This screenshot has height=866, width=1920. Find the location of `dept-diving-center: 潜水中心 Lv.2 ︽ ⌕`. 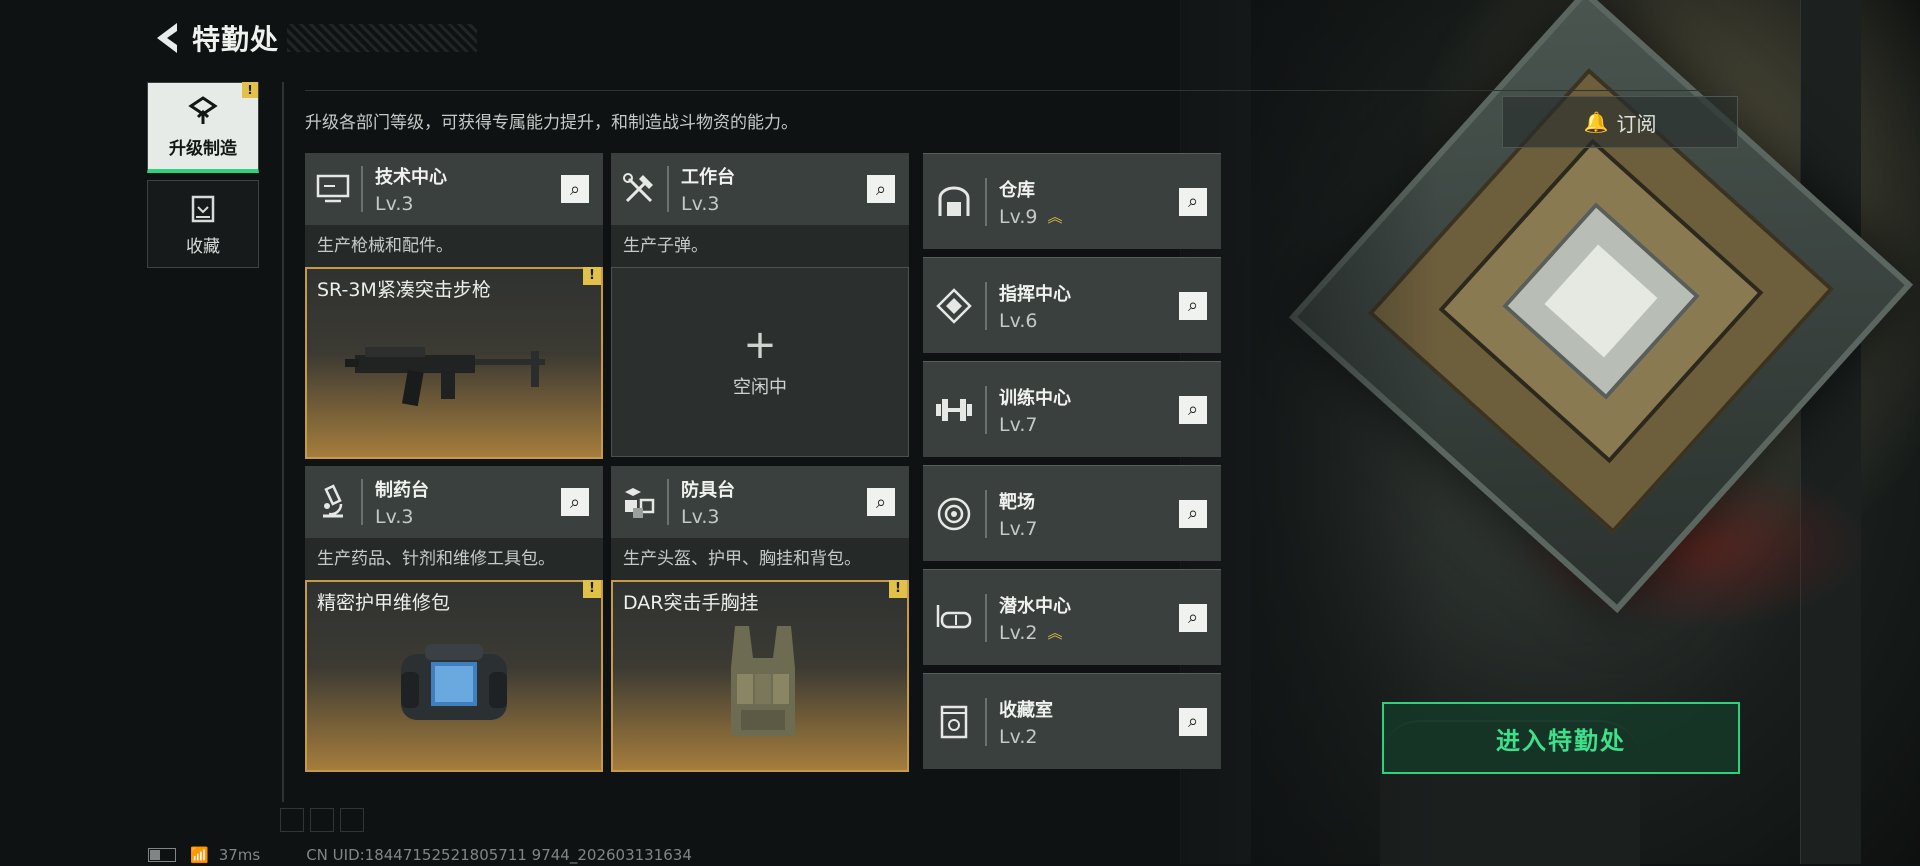

dept-diving-center: 潜水中心 Lv.2 ︽ ⌕ is located at coordinates (1072, 617).